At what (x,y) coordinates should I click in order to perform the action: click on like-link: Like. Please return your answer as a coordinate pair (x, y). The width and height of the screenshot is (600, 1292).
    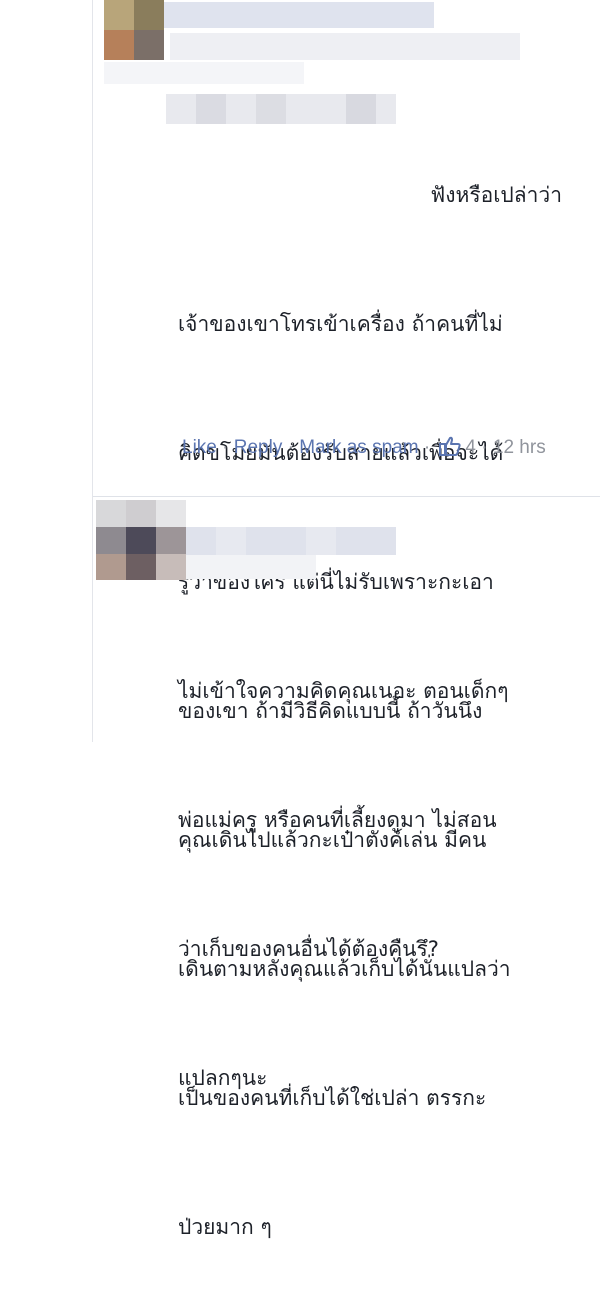
    Looking at the image, I should click on (199, 447).